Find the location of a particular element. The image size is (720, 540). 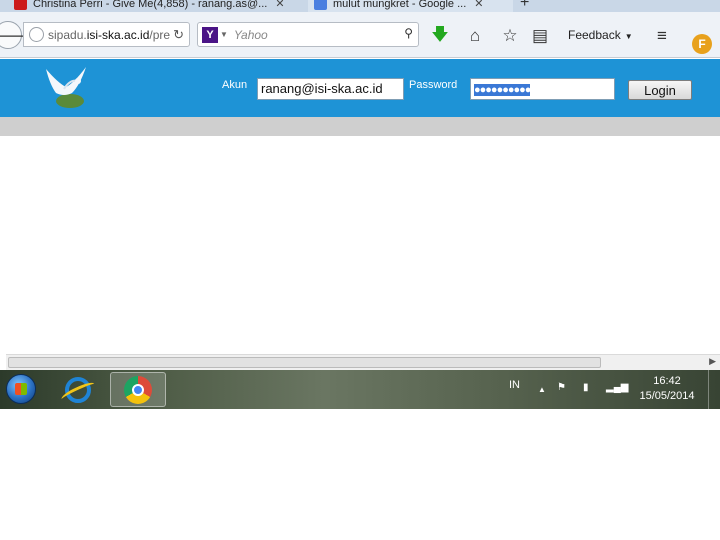

search-bar: Y ▼ Yahoo ⚲ is located at coordinates (308, 34).